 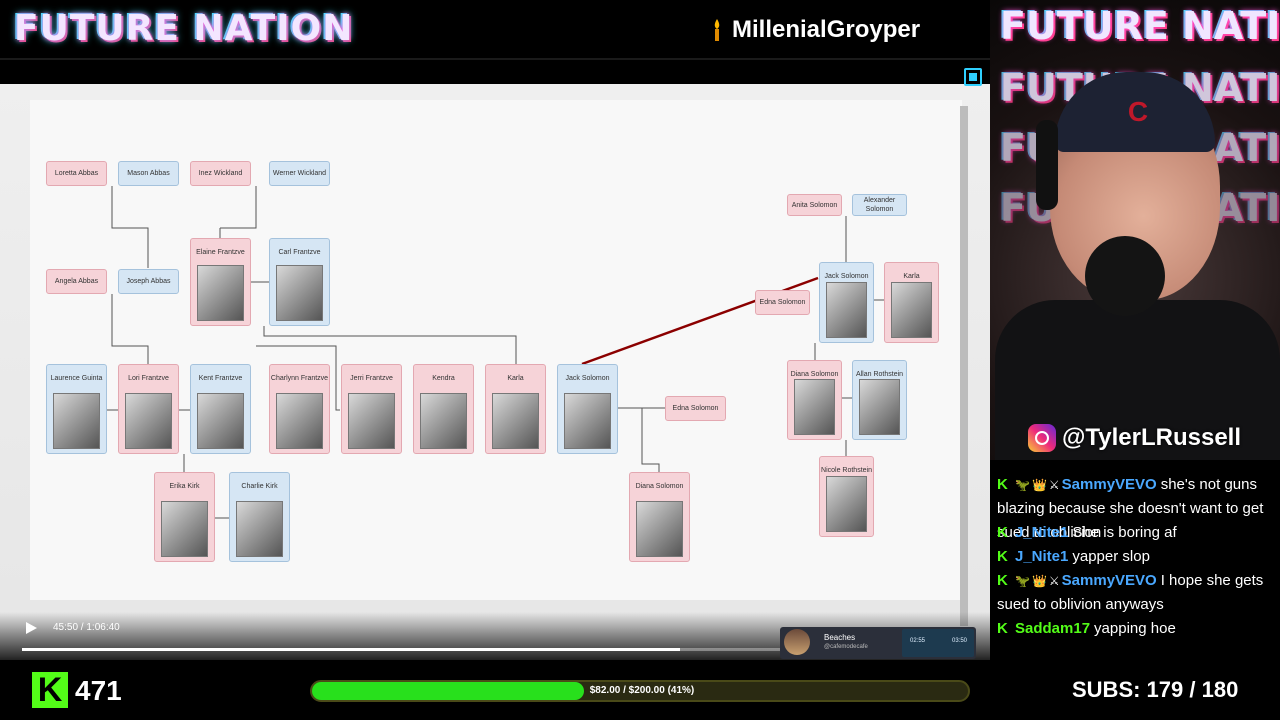 I want to click on tree-node-label: Kent Frantzve, so click(x=220, y=378).